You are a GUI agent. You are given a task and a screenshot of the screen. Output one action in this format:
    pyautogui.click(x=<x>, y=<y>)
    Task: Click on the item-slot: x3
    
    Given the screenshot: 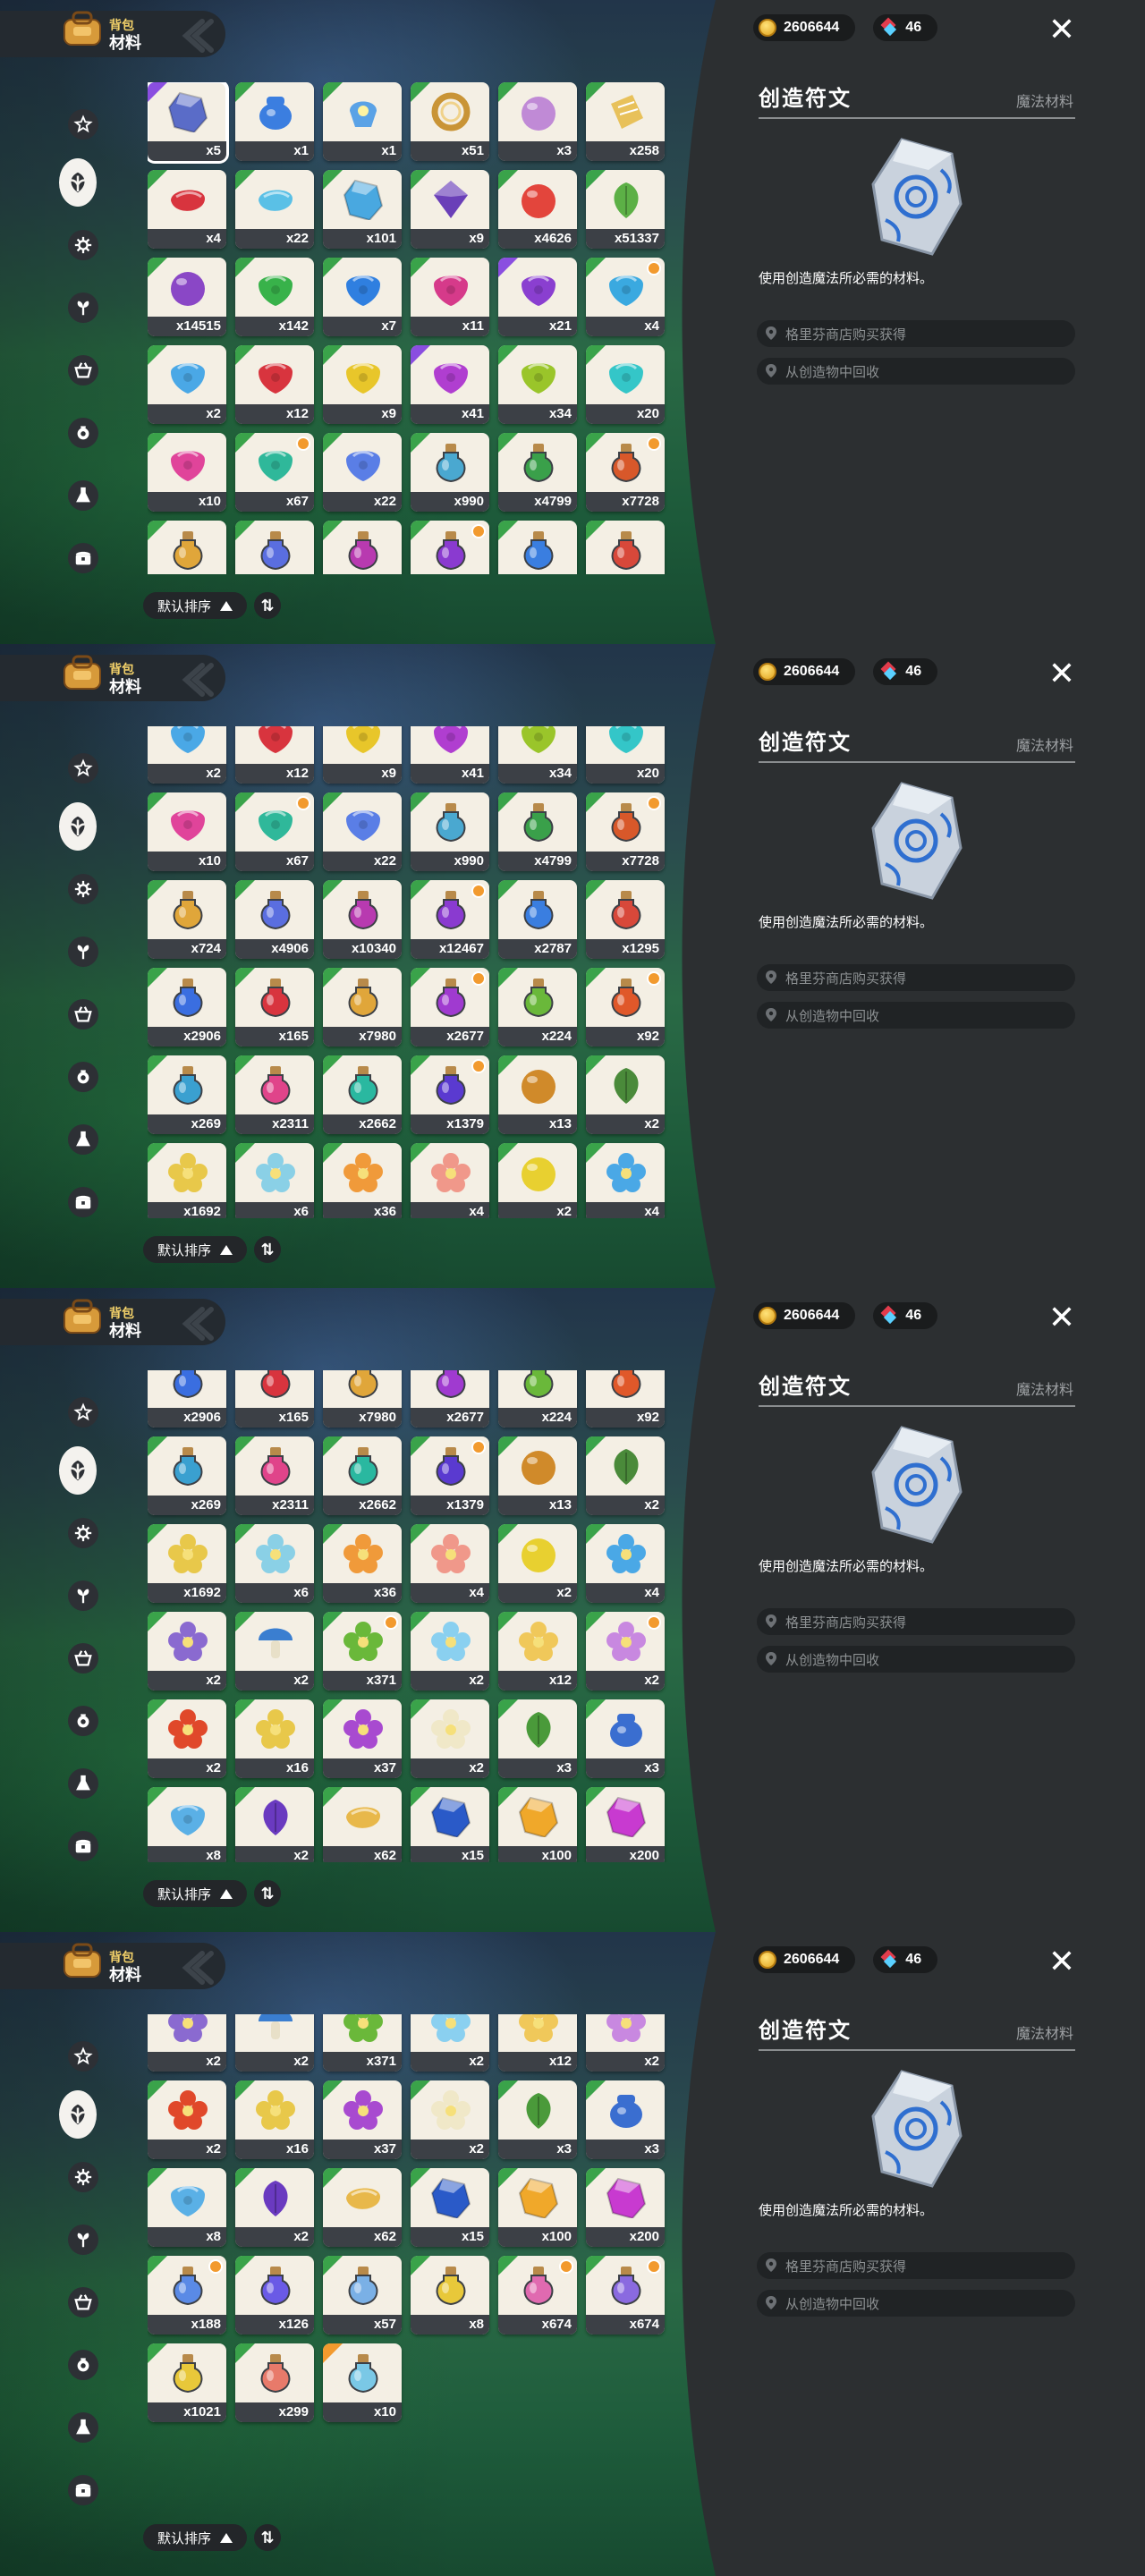 What is the action you would take?
    pyautogui.click(x=537, y=121)
    